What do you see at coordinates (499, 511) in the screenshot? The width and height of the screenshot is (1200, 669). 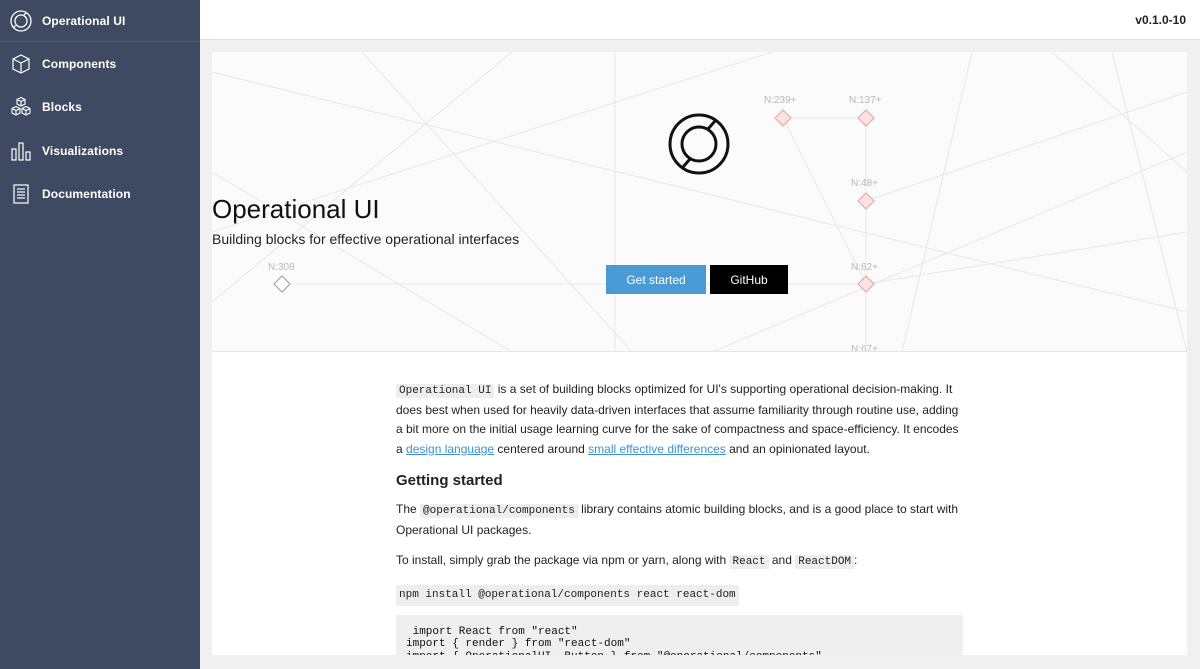 I see `inline-code: @operational/components` at bounding box center [499, 511].